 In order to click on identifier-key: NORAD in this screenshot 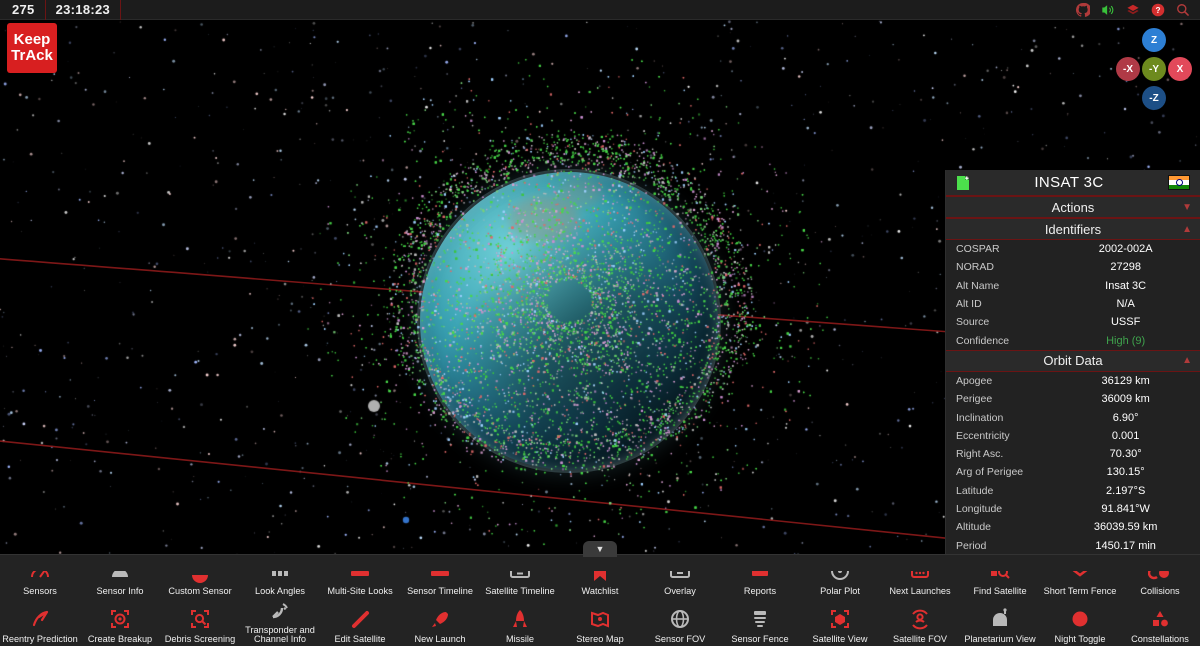, I will do `click(975, 267)`.